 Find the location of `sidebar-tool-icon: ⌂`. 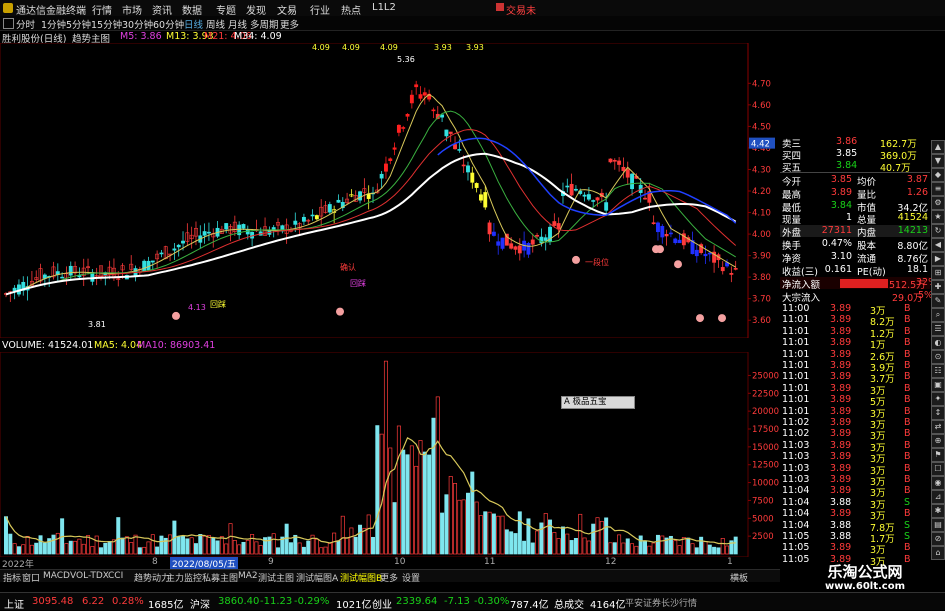

sidebar-tool-icon: ⌂ is located at coordinates (938, 553).